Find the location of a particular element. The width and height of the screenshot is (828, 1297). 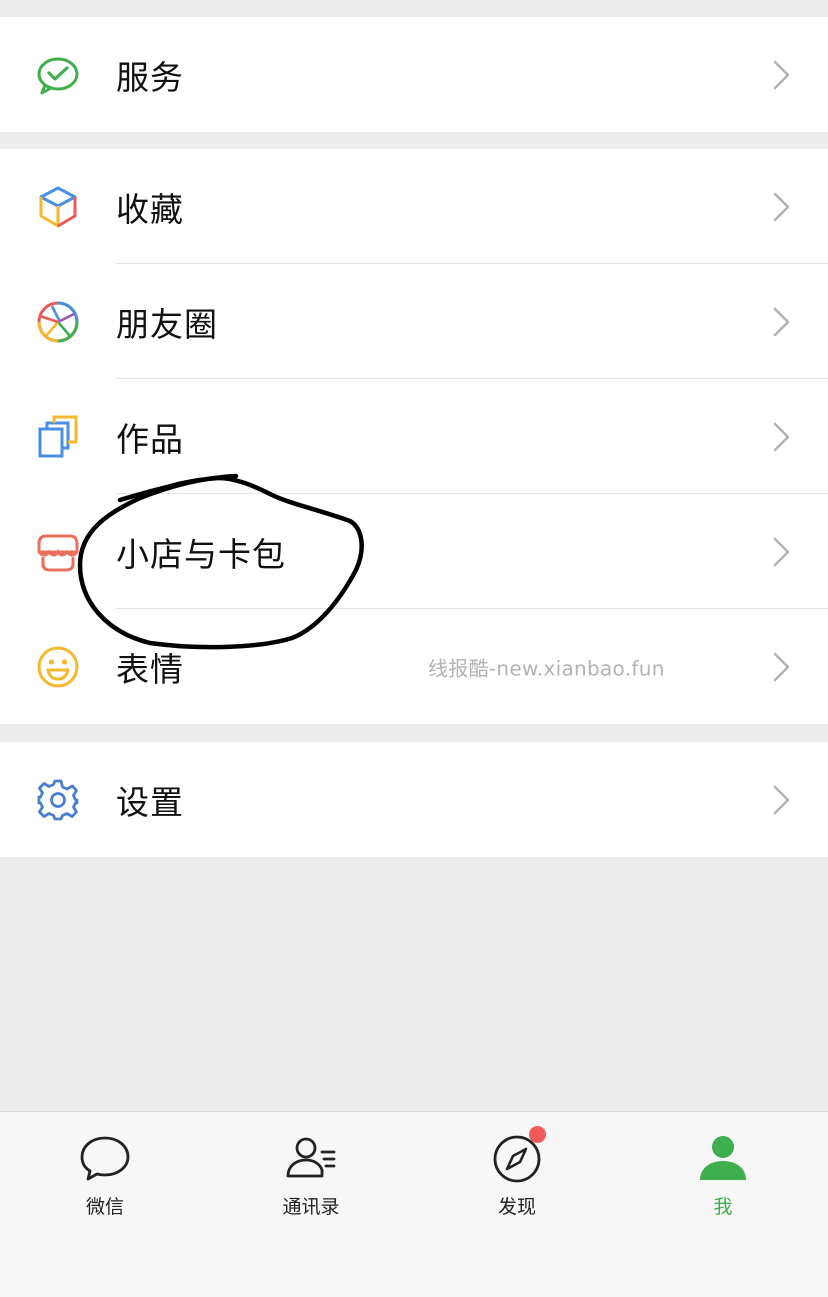

compass-icon is located at coordinates (518, 1156).